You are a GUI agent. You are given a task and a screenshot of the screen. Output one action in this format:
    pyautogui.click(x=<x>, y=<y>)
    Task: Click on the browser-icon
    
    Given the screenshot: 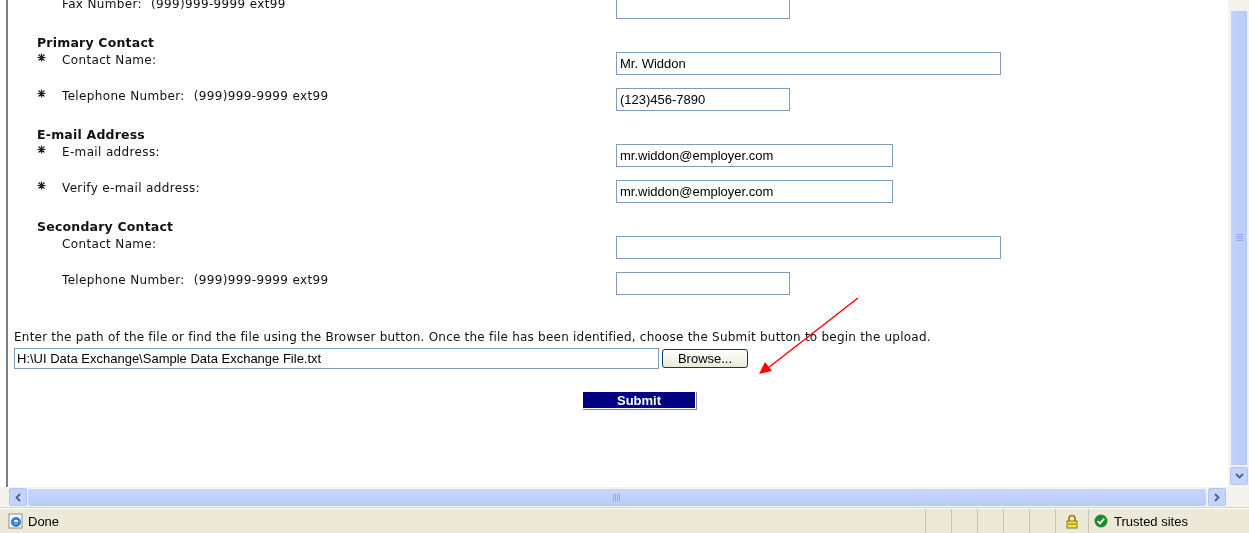 What is the action you would take?
    pyautogui.click(x=16, y=521)
    